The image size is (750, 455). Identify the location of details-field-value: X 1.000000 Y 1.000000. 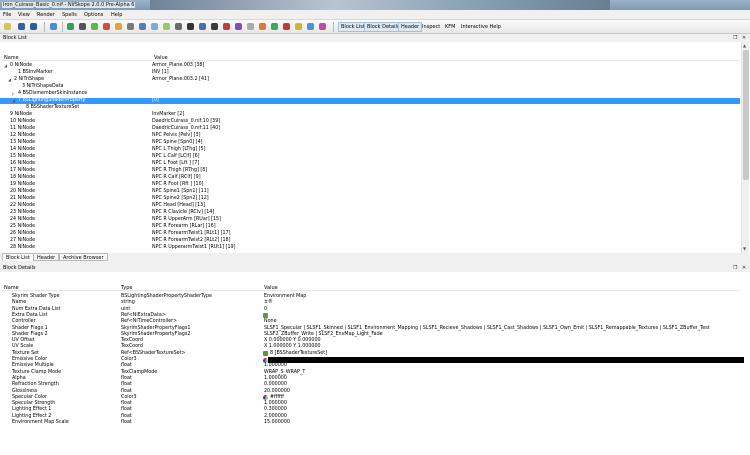
(292, 347).